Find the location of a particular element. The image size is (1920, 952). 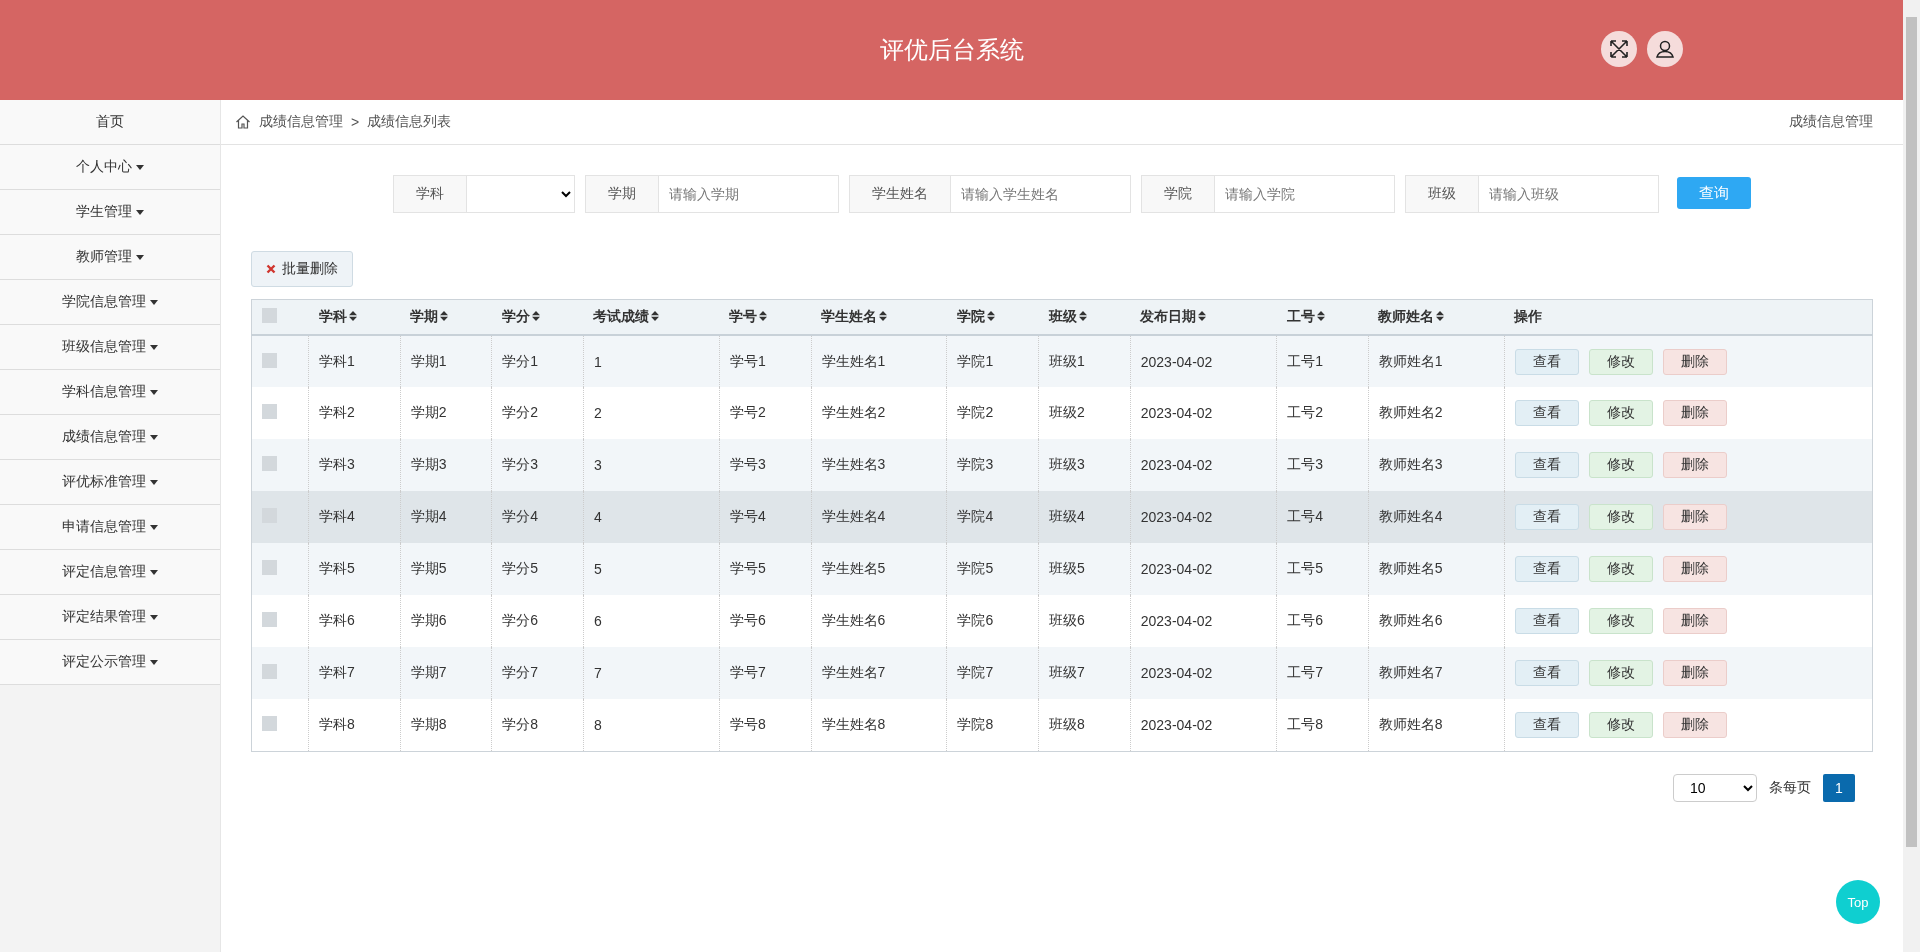

column-header: 考试成绩 is located at coordinates (651, 317).